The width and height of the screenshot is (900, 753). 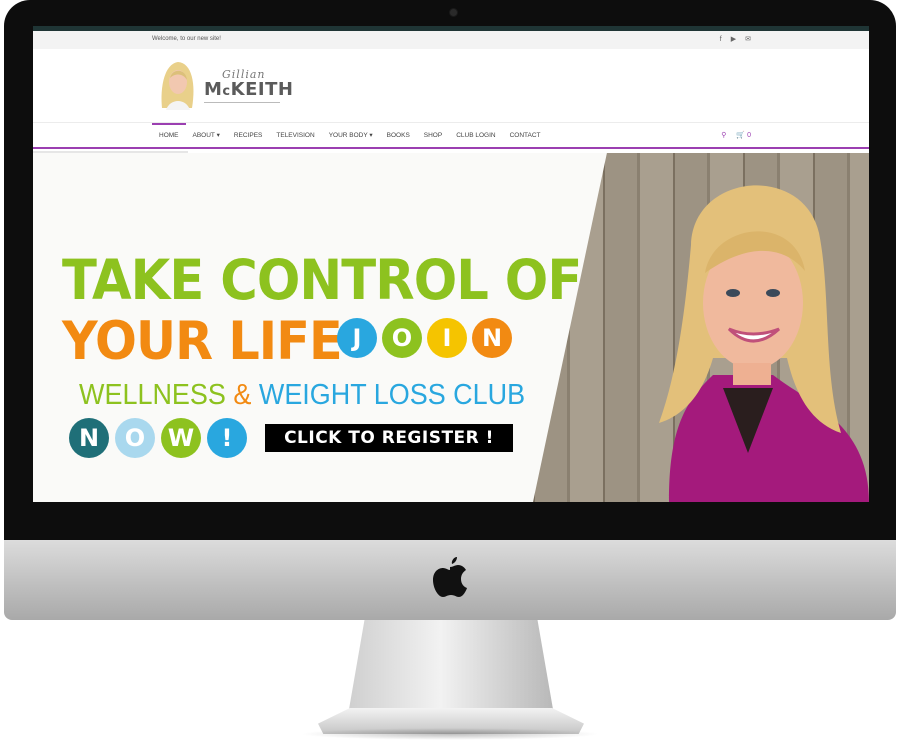 What do you see at coordinates (89, 438) in the screenshot?
I see `now-letter-n: N` at bounding box center [89, 438].